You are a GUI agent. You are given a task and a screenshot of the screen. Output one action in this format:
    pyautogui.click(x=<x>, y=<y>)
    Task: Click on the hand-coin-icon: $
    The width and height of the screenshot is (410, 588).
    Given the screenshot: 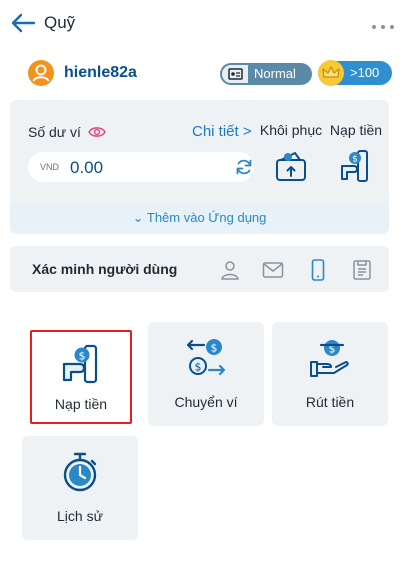 What is the action you would take?
    pyautogui.click(x=329, y=358)
    